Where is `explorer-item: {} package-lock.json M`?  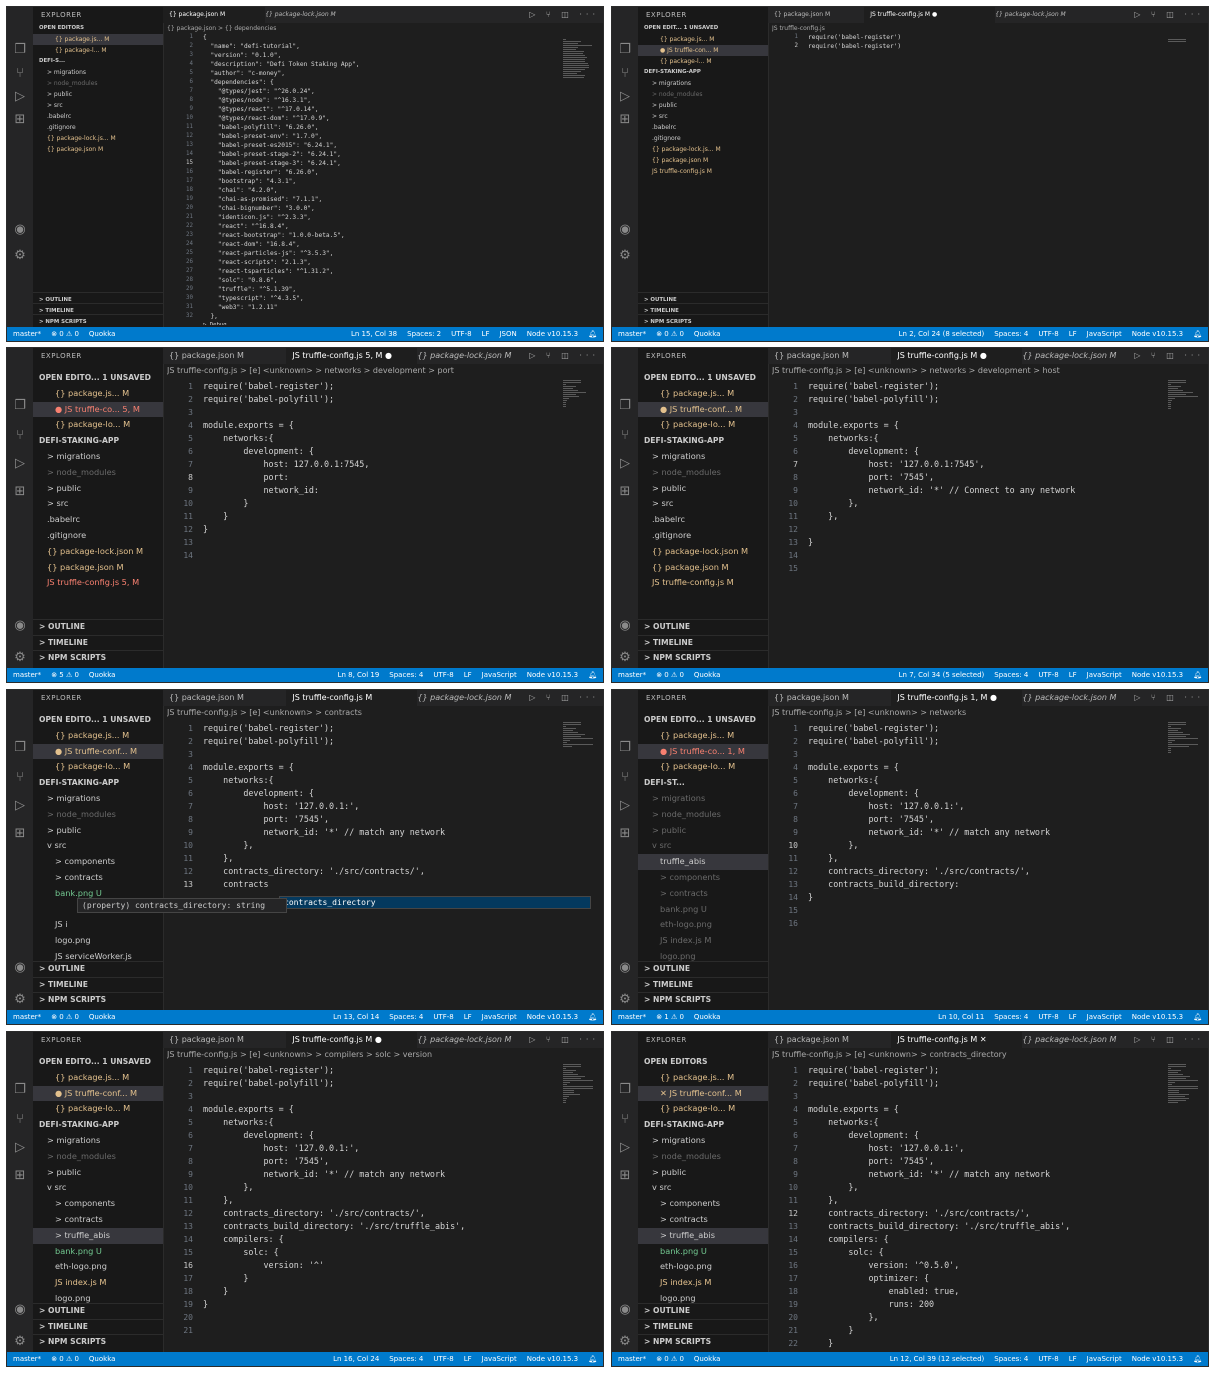 explorer-item: {} package-lock.json M is located at coordinates (703, 552).